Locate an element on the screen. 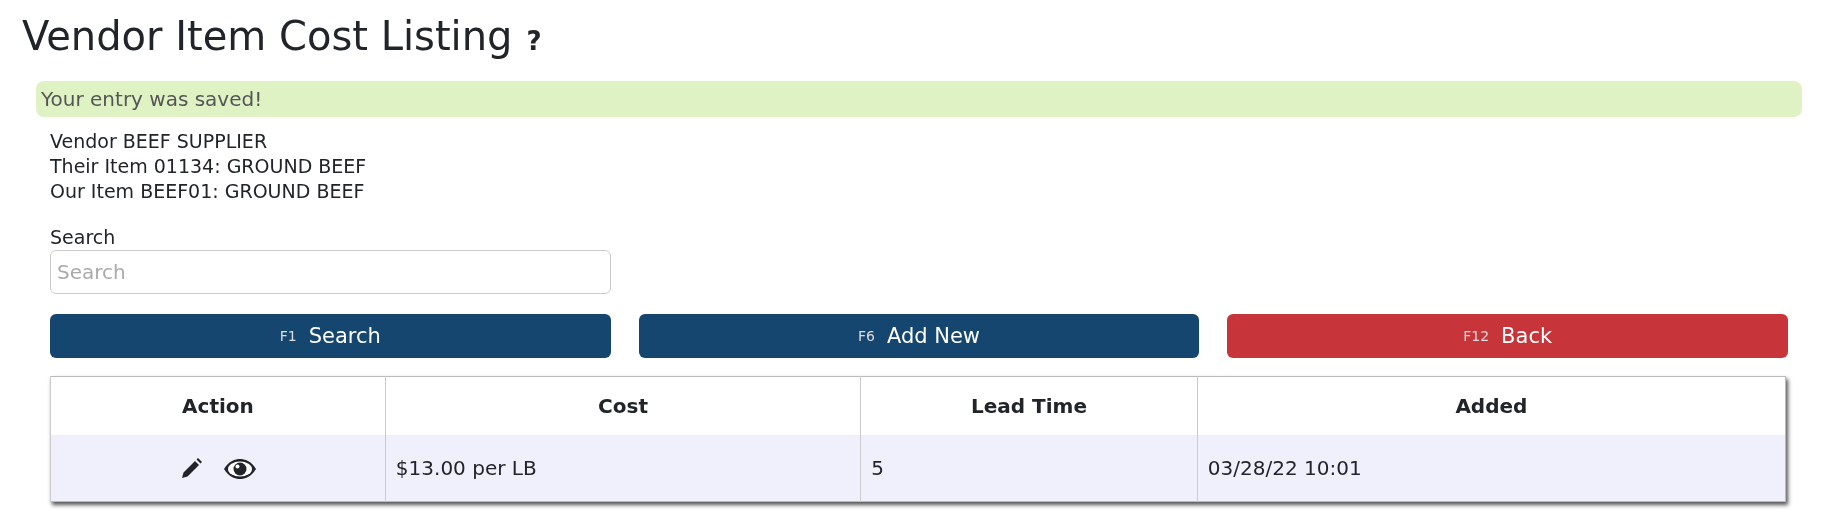 The width and height of the screenshot is (1822, 524). help-icon: ? is located at coordinates (534, 41).